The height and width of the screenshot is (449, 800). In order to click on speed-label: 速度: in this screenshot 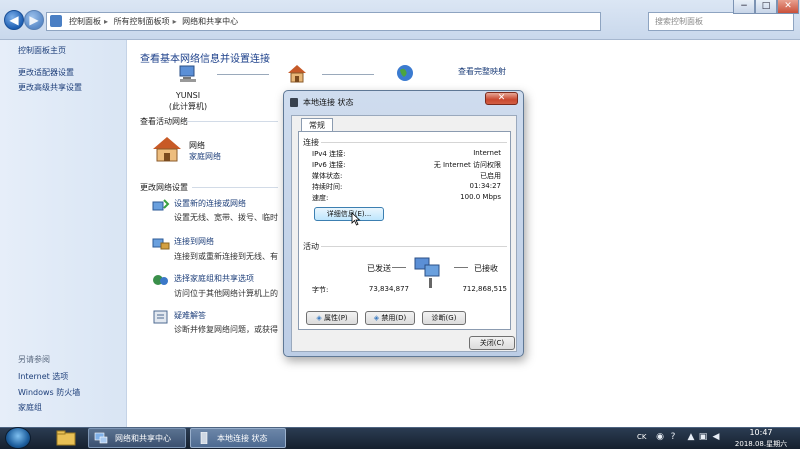, I will do `click(320, 198)`.